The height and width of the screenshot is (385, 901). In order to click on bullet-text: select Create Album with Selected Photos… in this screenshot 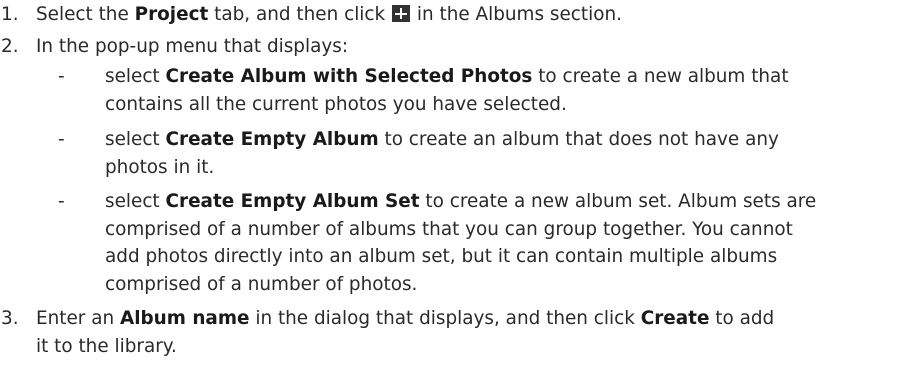, I will do `click(447, 76)`.